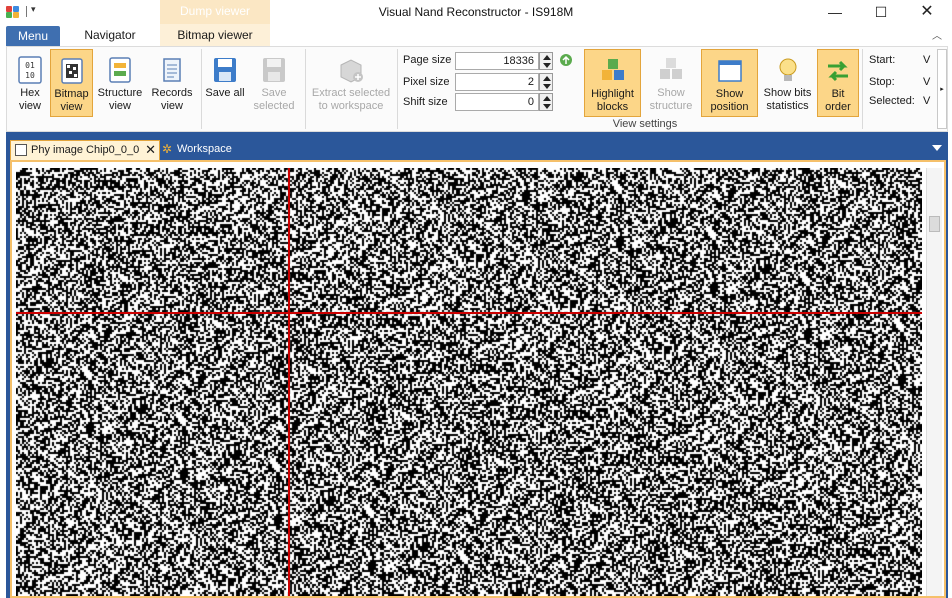  What do you see at coordinates (942, 89) in the screenshot?
I see `ribbon-scroll-button: ▸` at bounding box center [942, 89].